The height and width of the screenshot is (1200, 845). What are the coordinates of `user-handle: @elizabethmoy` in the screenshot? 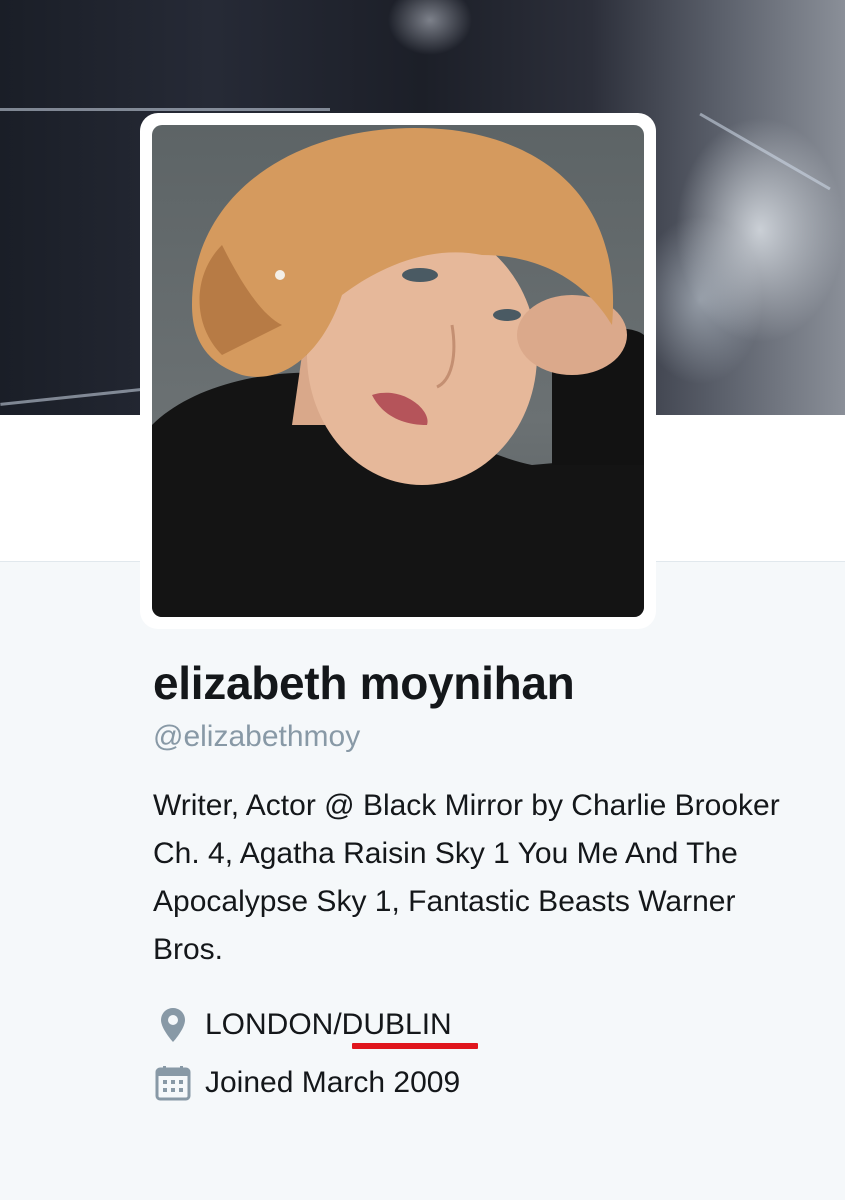 It's located at (256, 737).